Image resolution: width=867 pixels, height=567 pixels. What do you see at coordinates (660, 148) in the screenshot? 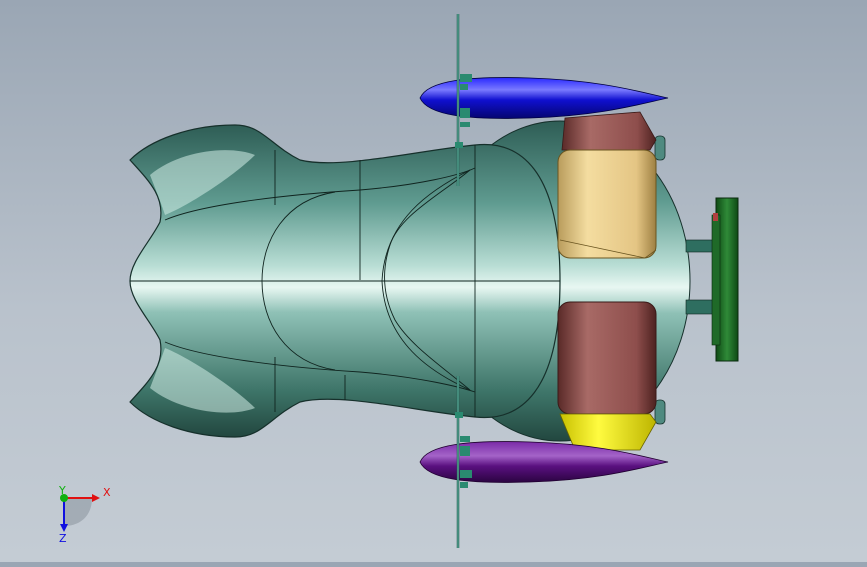
I see `nub-top` at bounding box center [660, 148].